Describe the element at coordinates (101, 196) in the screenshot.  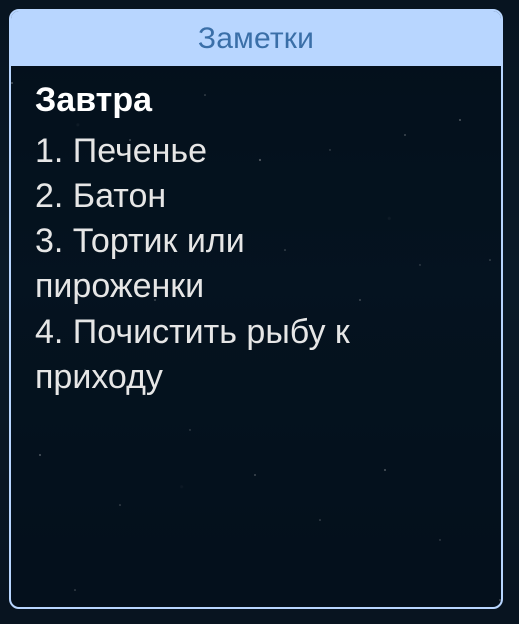
I see `note-line: 2. Батон` at that location.